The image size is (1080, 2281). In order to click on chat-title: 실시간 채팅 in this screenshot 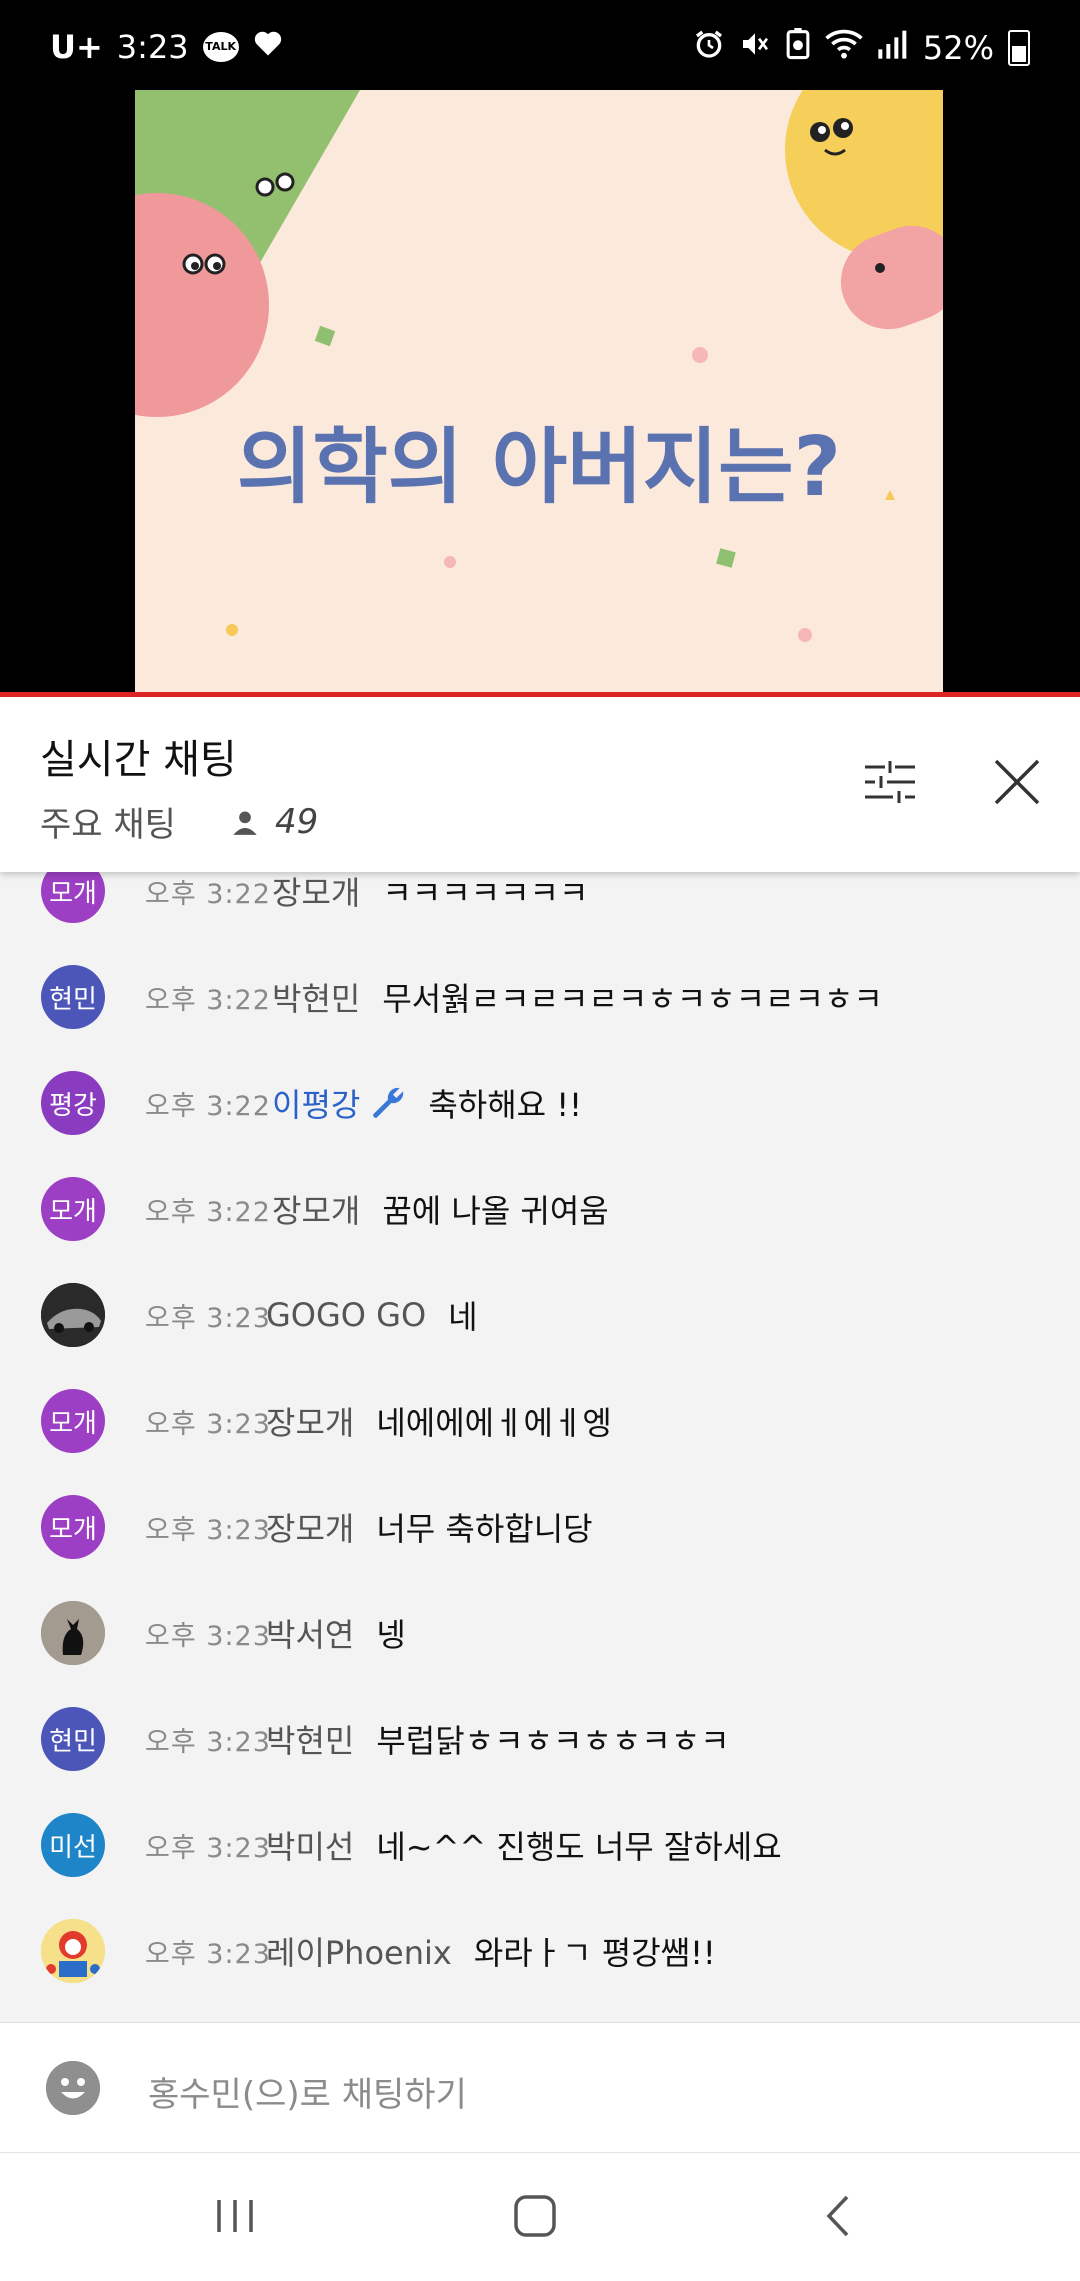, I will do `click(138, 760)`.